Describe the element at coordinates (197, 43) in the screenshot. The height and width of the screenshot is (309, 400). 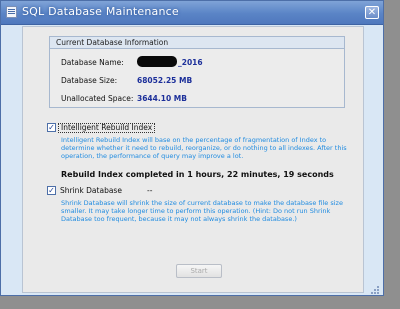
I see `group-title: Current Database Information` at that location.